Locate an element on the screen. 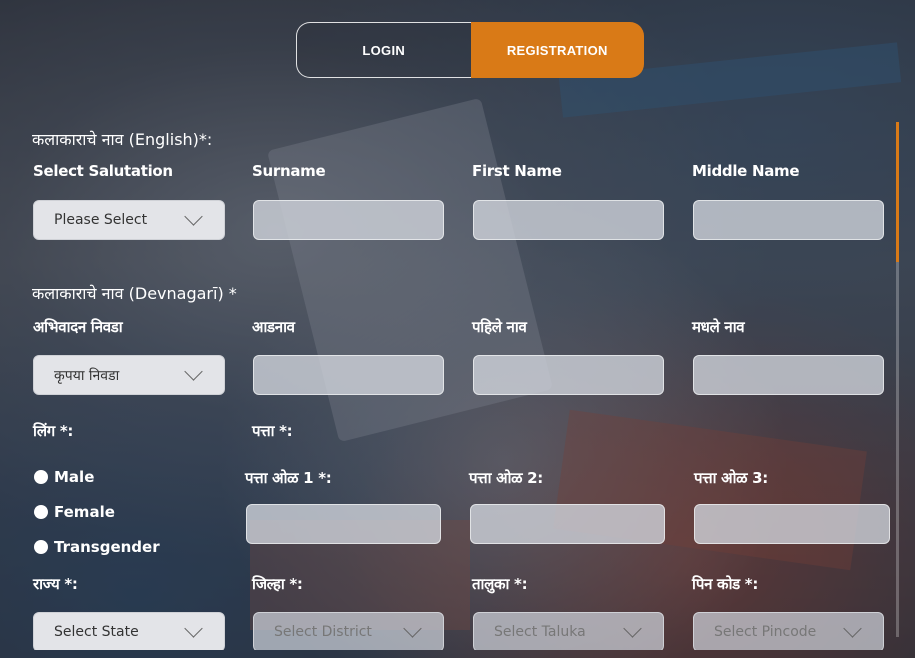 This screenshot has height=658, width=915. surname-input is located at coordinates (348, 220).